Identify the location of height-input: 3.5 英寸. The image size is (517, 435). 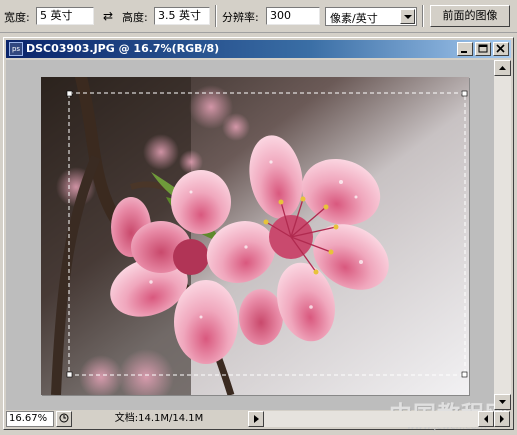
(182, 16).